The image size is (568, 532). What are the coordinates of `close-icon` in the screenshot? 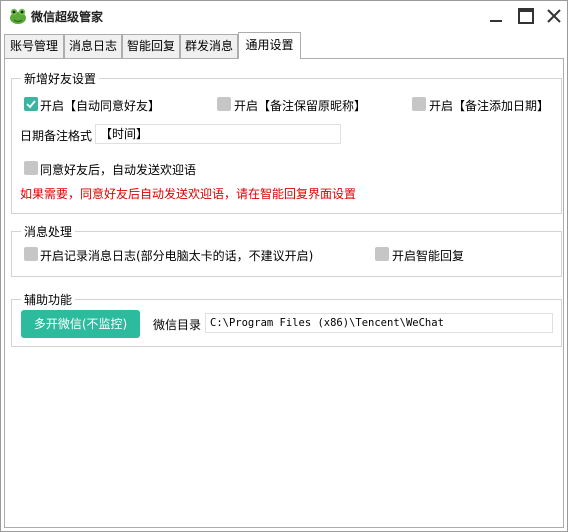 It's located at (554, 16).